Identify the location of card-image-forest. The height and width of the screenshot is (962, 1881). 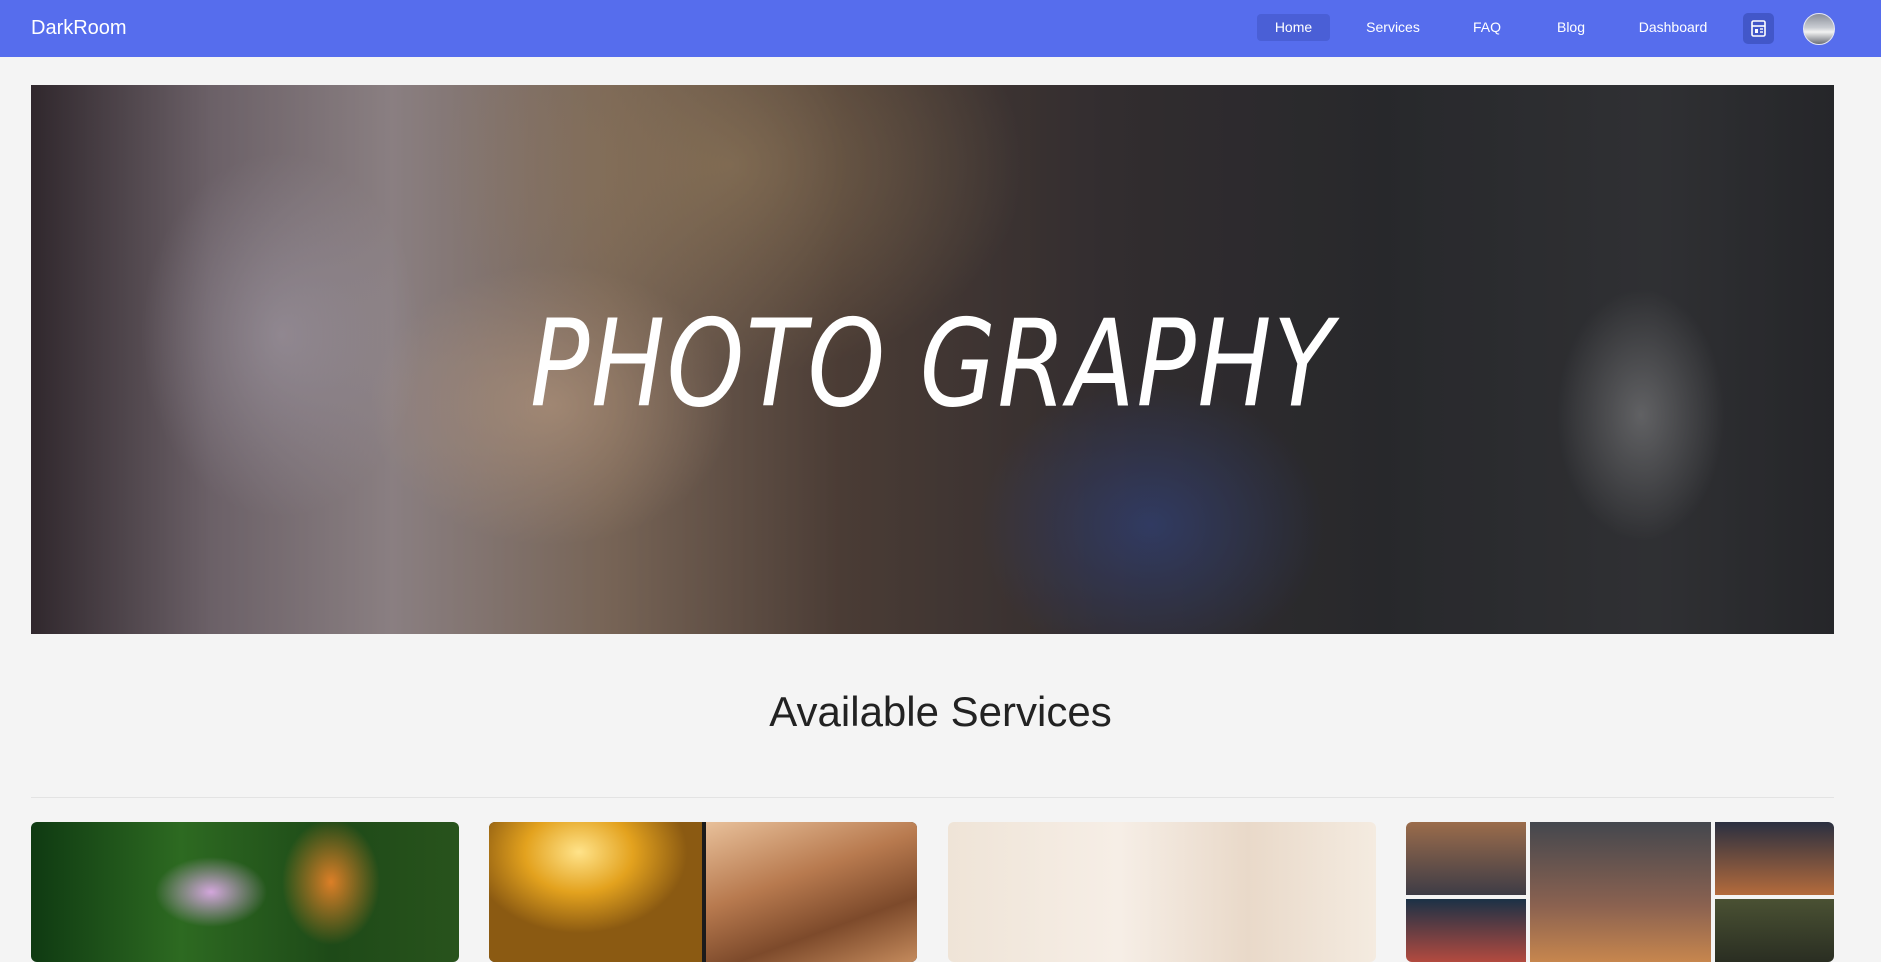
(595, 892).